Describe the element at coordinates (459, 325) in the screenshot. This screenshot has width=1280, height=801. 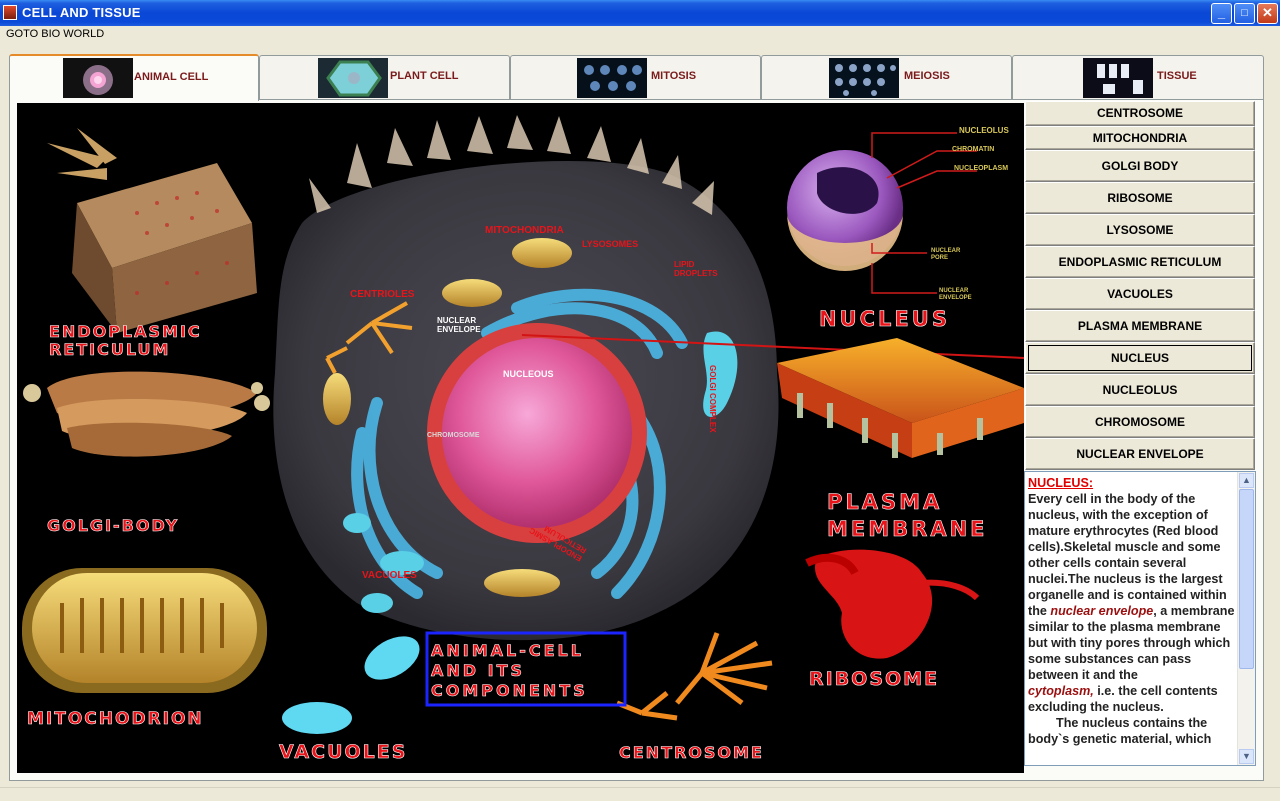
I see `label-in-nuclear-envelope: NUCLEAR ENVELOPE` at that location.